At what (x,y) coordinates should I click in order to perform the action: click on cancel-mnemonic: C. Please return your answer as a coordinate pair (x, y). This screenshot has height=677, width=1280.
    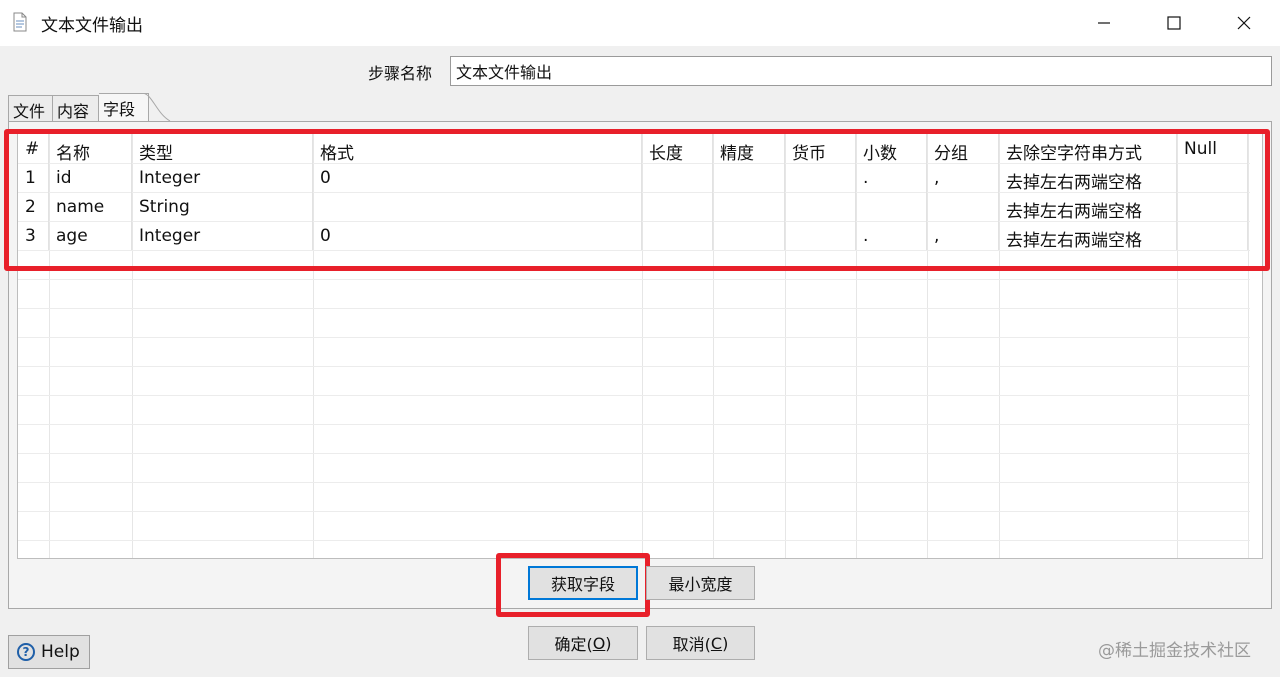
    Looking at the image, I should click on (716, 643).